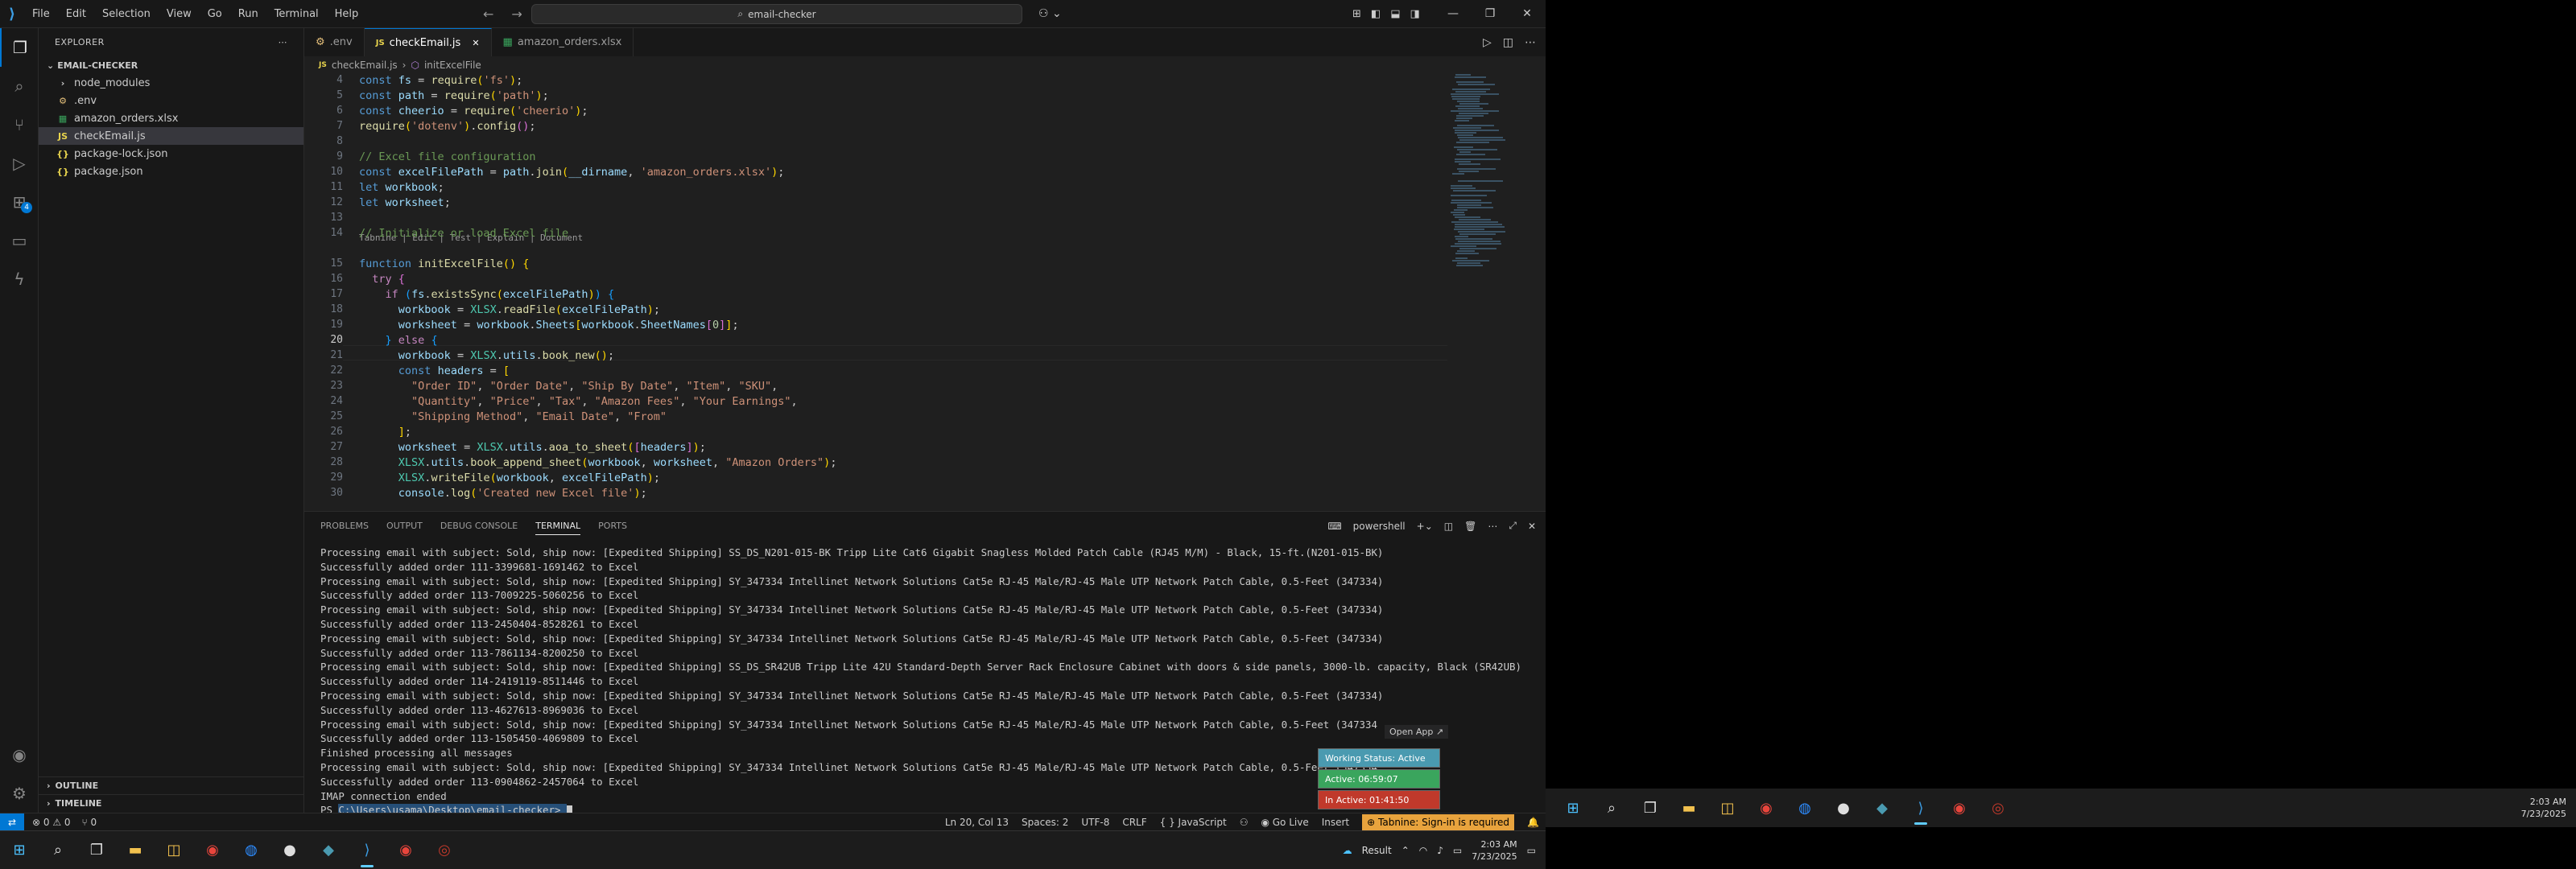 The image size is (2576, 869). I want to click on menu-view: View, so click(179, 14).